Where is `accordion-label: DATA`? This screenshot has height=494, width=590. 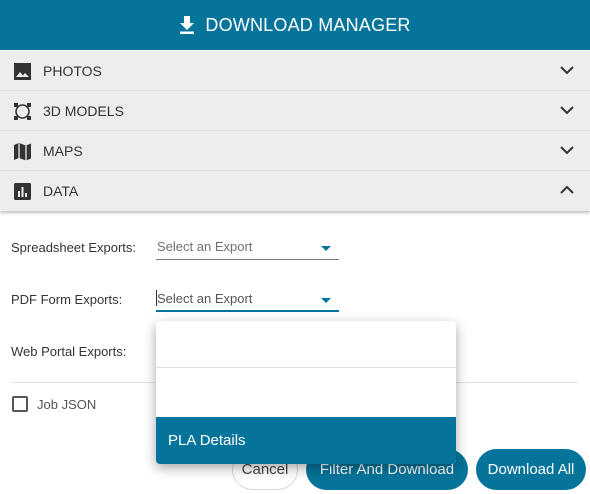
accordion-label: DATA is located at coordinates (61, 191).